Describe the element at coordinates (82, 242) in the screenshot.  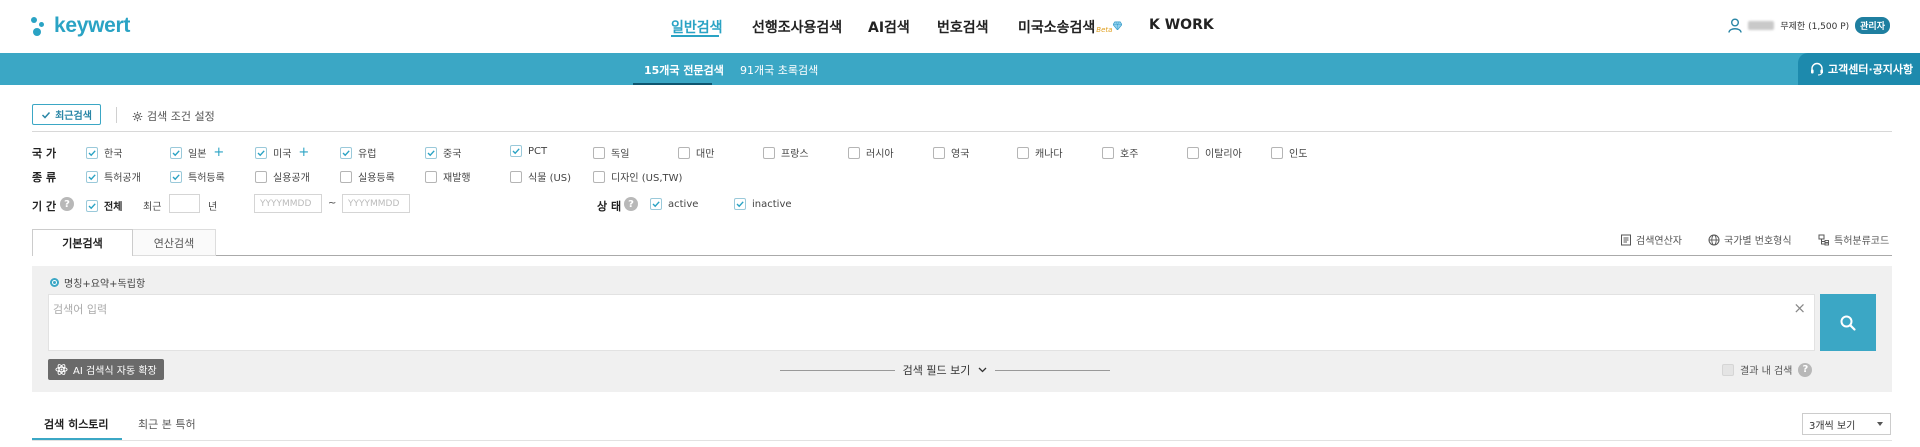
I see `tab-basic-search: 기본검색` at that location.